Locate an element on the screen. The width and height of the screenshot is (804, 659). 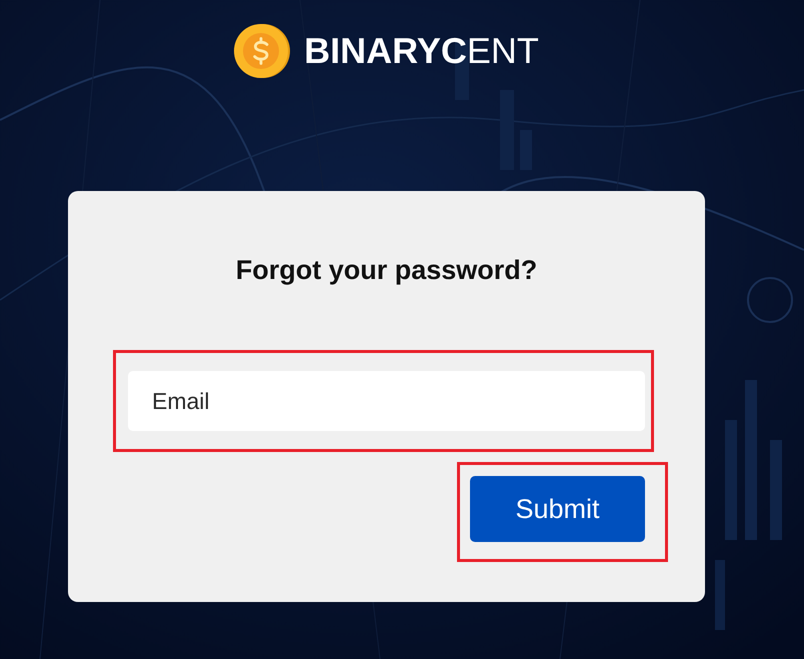
email-field: Email is located at coordinates (386, 401).